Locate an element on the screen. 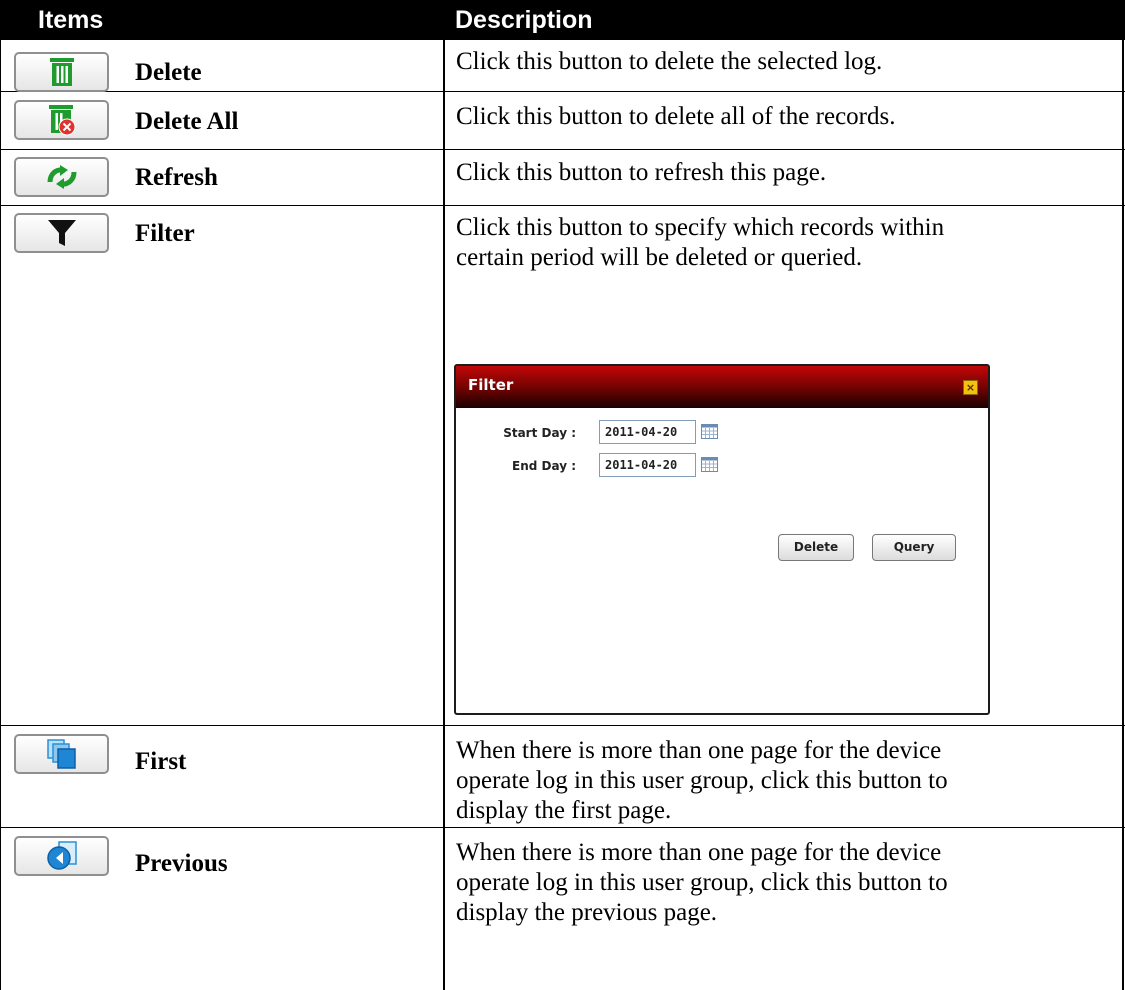  filter-funnel-icon is located at coordinates (61, 233).